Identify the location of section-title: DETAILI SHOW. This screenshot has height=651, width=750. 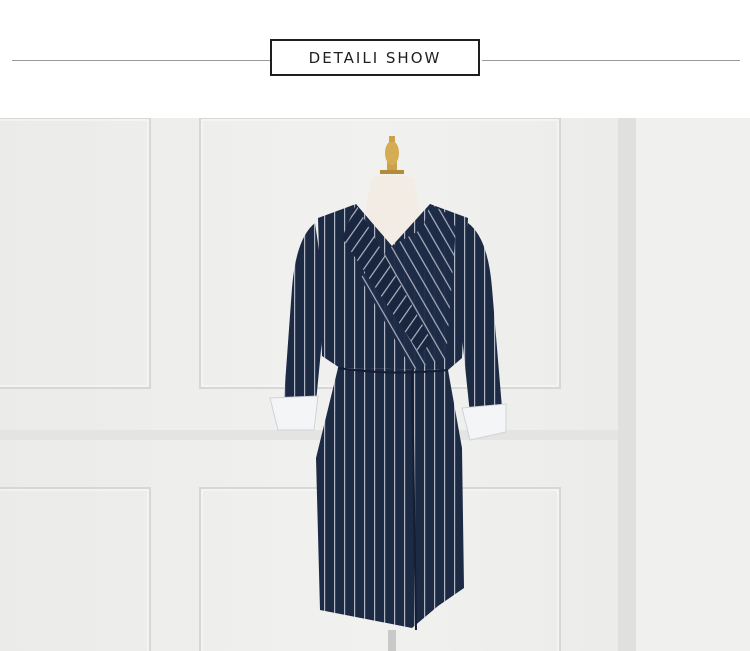
(375, 57).